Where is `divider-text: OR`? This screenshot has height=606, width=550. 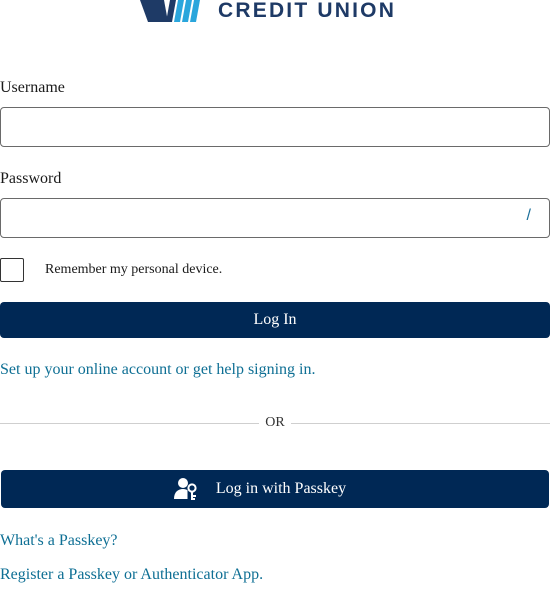
divider-text: OR is located at coordinates (275, 422).